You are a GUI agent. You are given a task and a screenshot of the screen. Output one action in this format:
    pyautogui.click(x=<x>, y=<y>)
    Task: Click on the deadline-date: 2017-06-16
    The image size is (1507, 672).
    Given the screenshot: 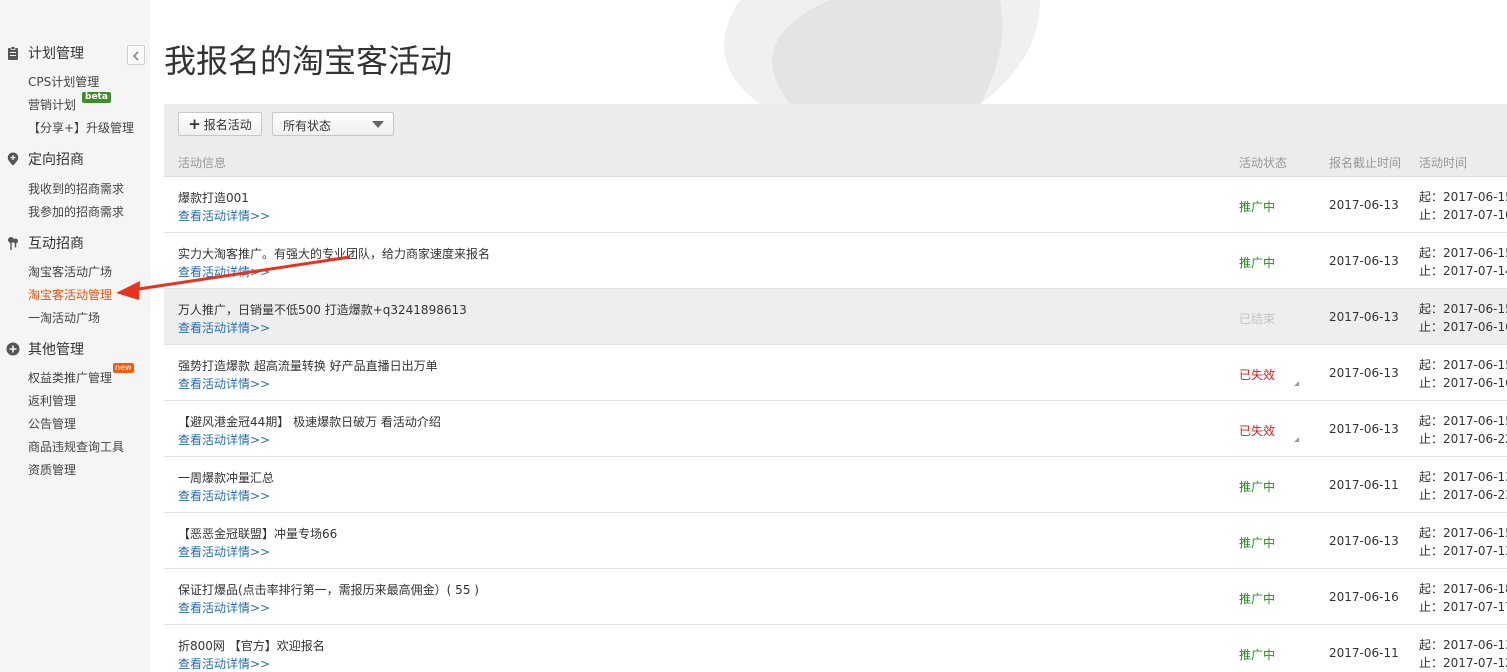 What is the action you would take?
    pyautogui.click(x=1364, y=597)
    